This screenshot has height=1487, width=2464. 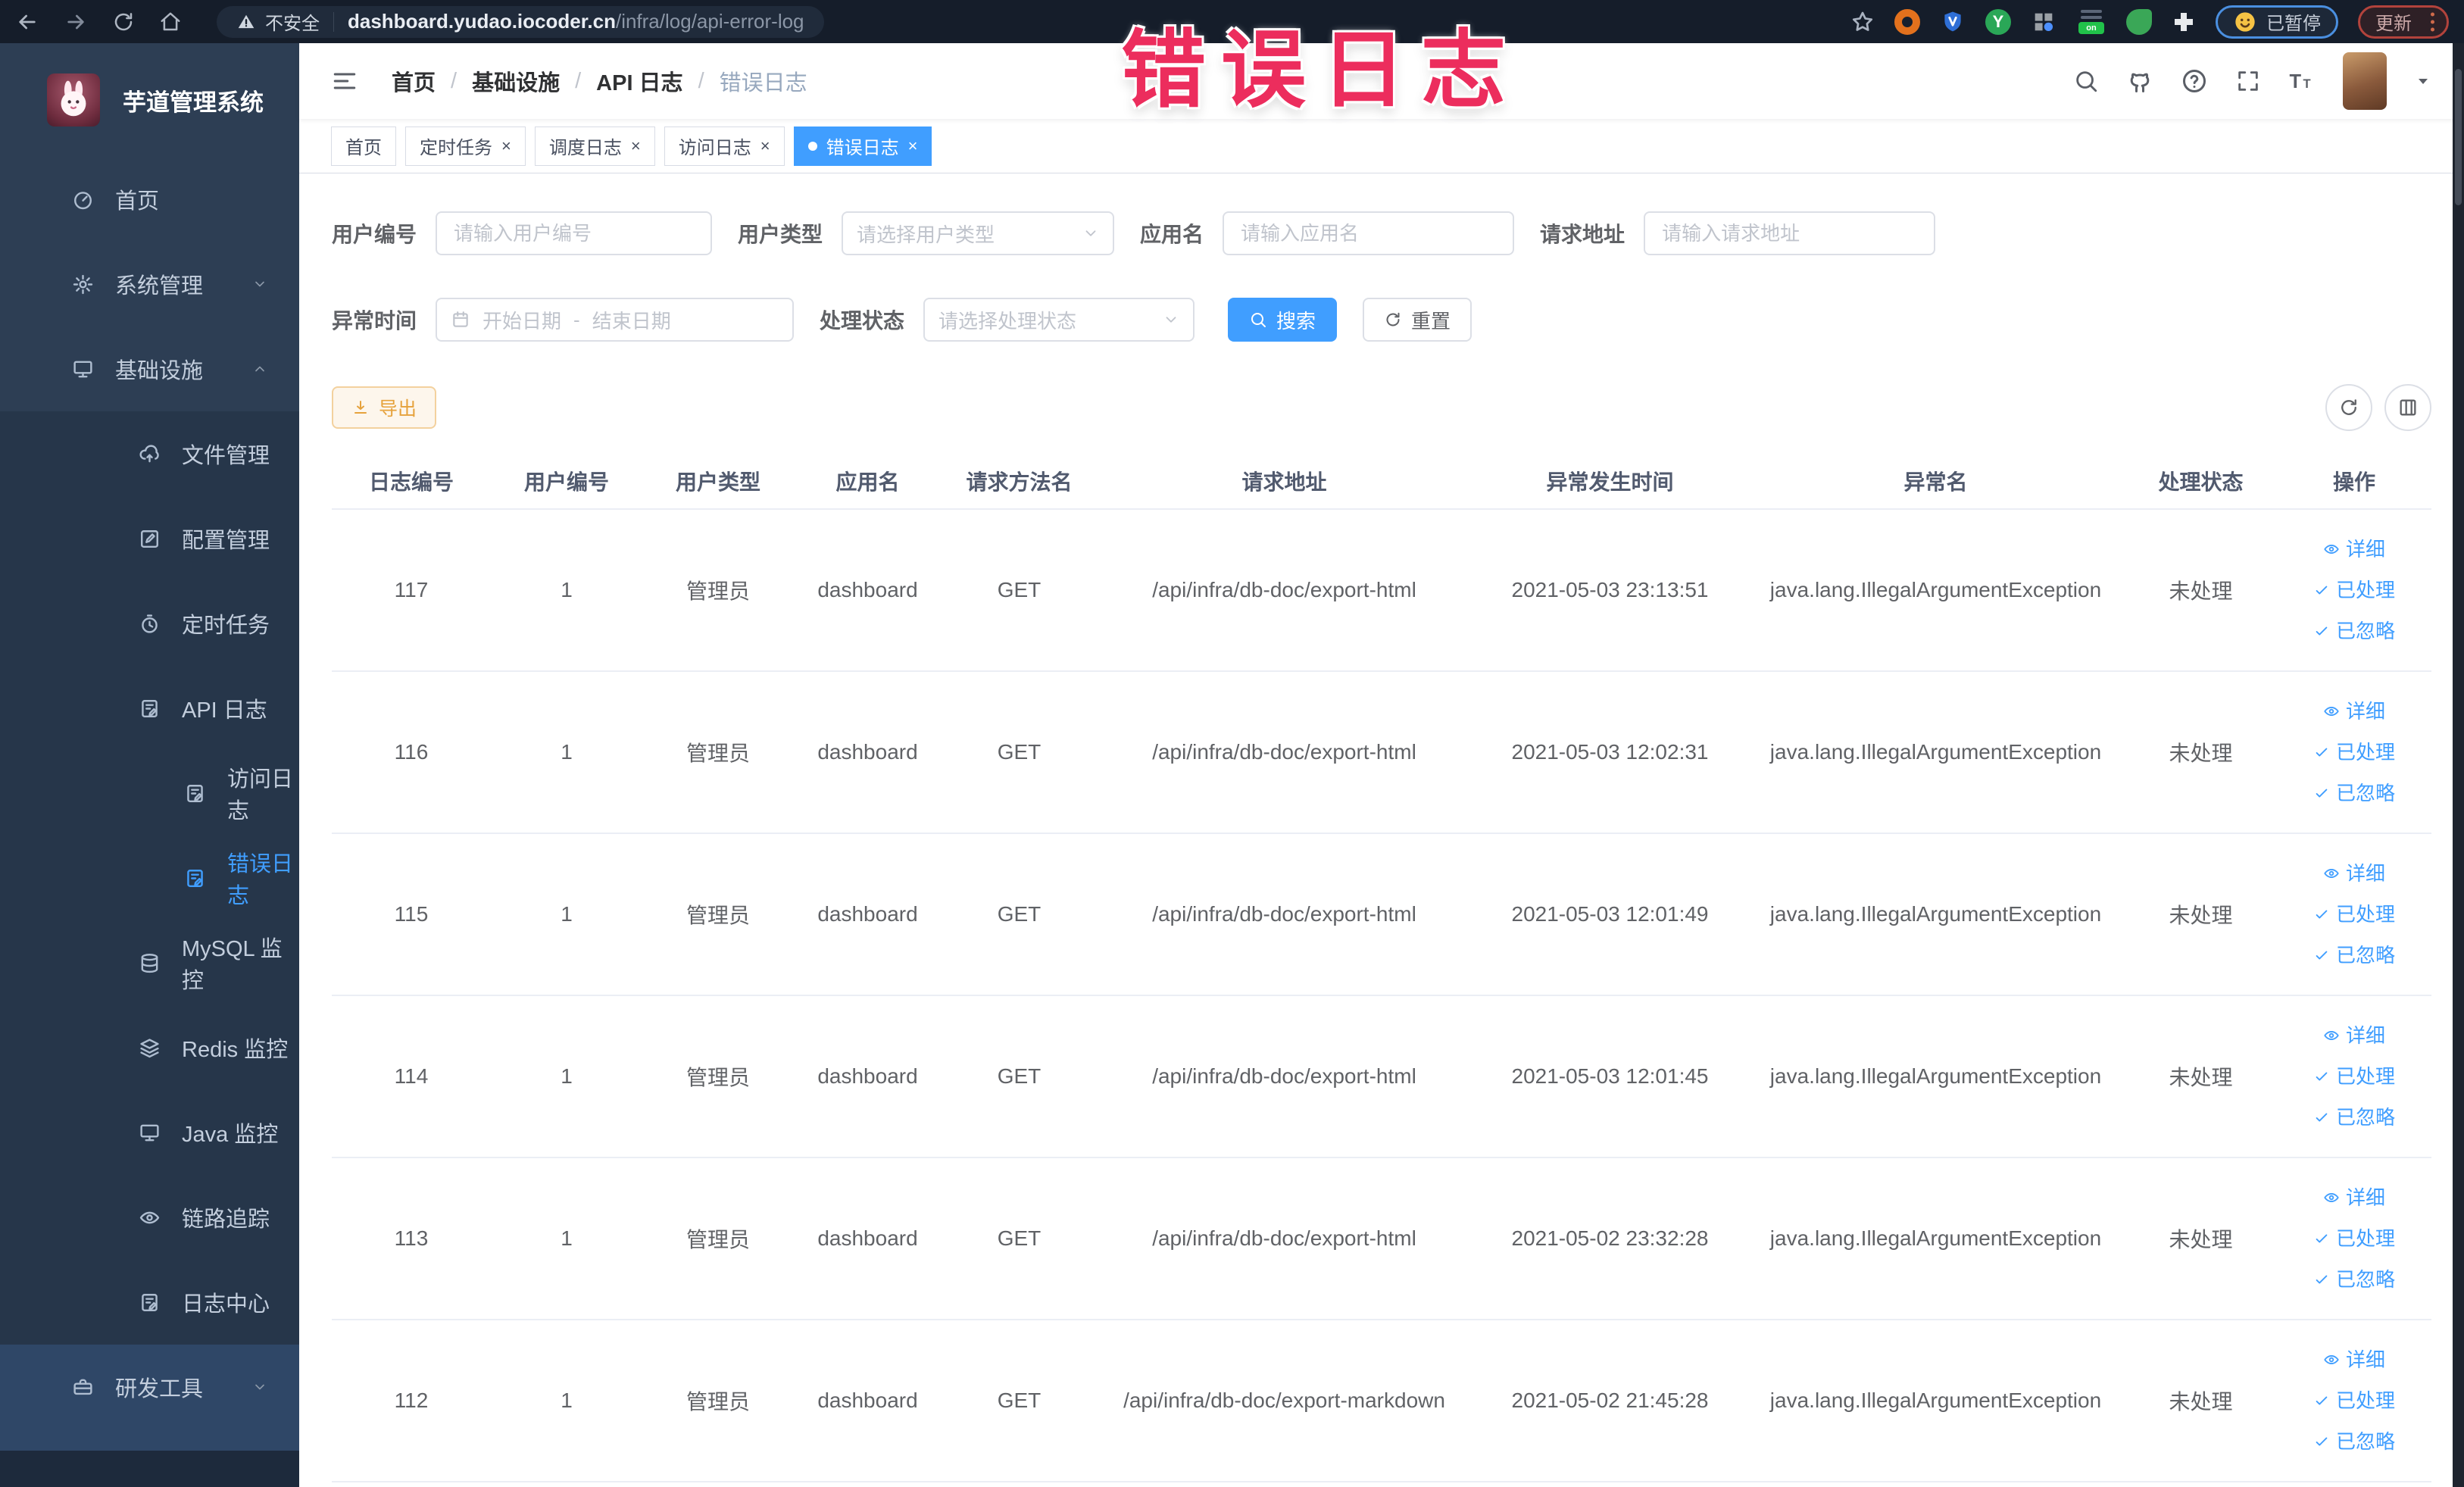 What do you see at coordinates (2302, 81) in the screenshot?
I see `font-size-icon: TT` at bounding box center [2302, 81].